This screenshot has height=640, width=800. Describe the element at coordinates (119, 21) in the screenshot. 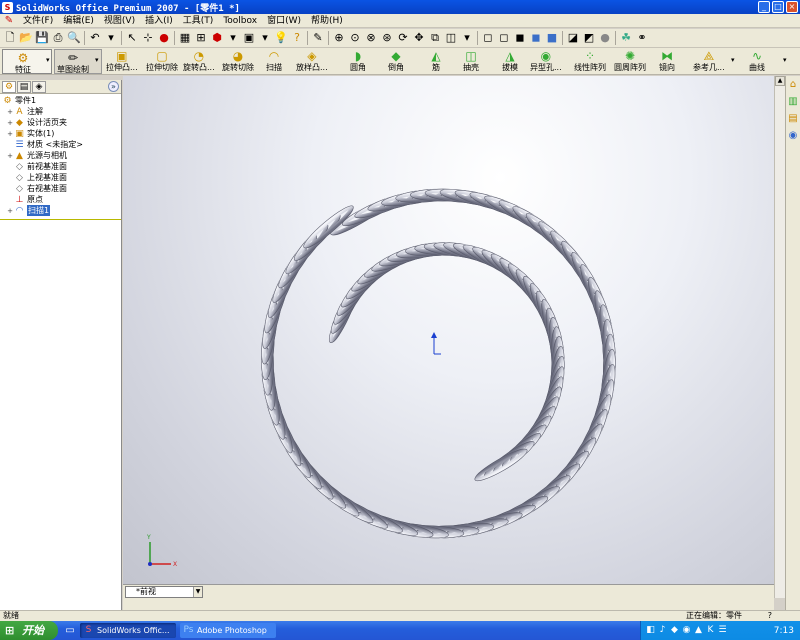

I see `menu-view: 视图(V)` at that location.